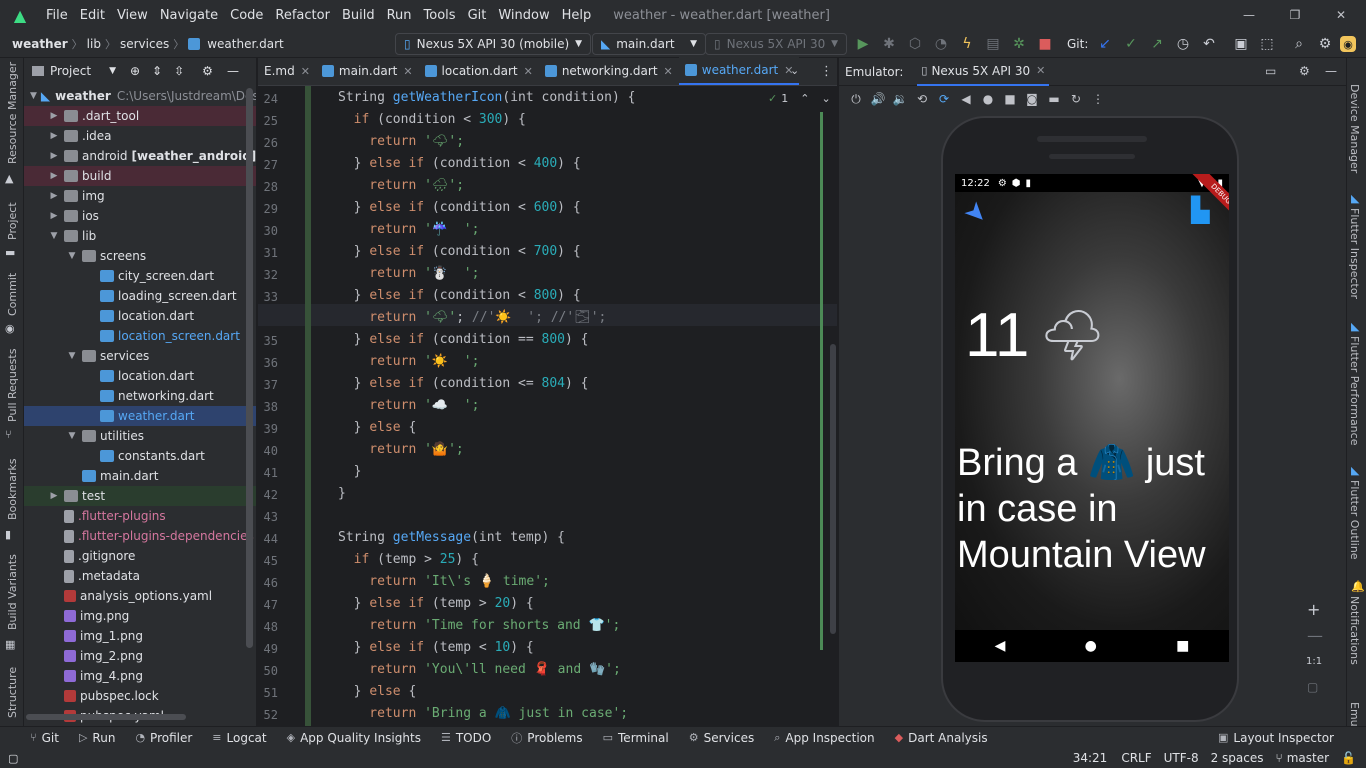  I want to click on gear-icon: ⚙, so click(207, 71).